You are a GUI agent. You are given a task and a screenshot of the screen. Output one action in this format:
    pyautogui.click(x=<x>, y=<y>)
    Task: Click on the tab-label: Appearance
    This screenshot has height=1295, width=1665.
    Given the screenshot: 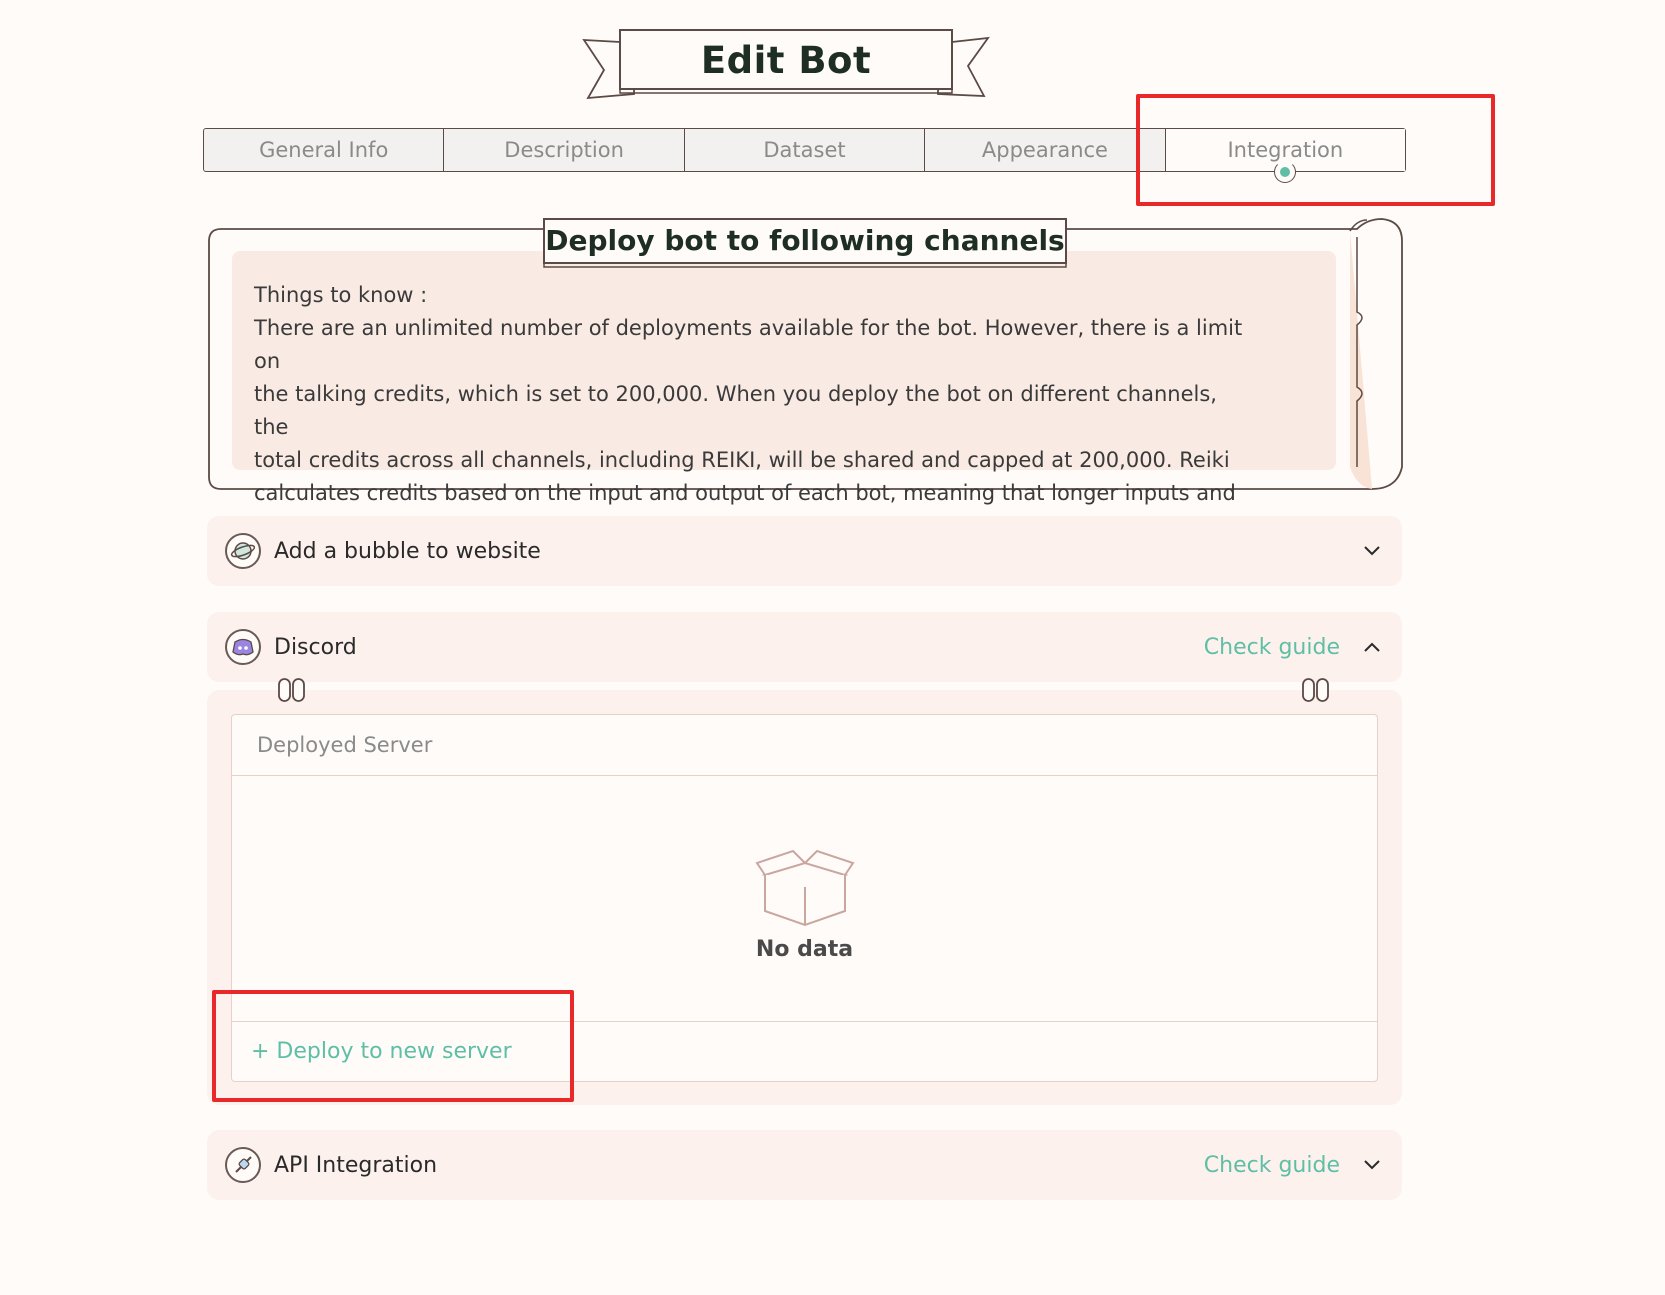 What is the action you would take?
    pyautogui.click(x=1044, y=150)
    